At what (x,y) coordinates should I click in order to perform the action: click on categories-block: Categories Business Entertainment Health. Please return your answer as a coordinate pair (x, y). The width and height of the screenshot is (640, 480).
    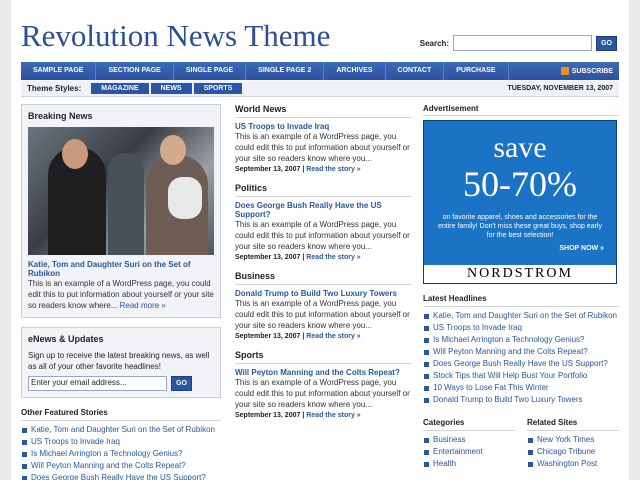
    Looking at the image, I should click on (469, 444).